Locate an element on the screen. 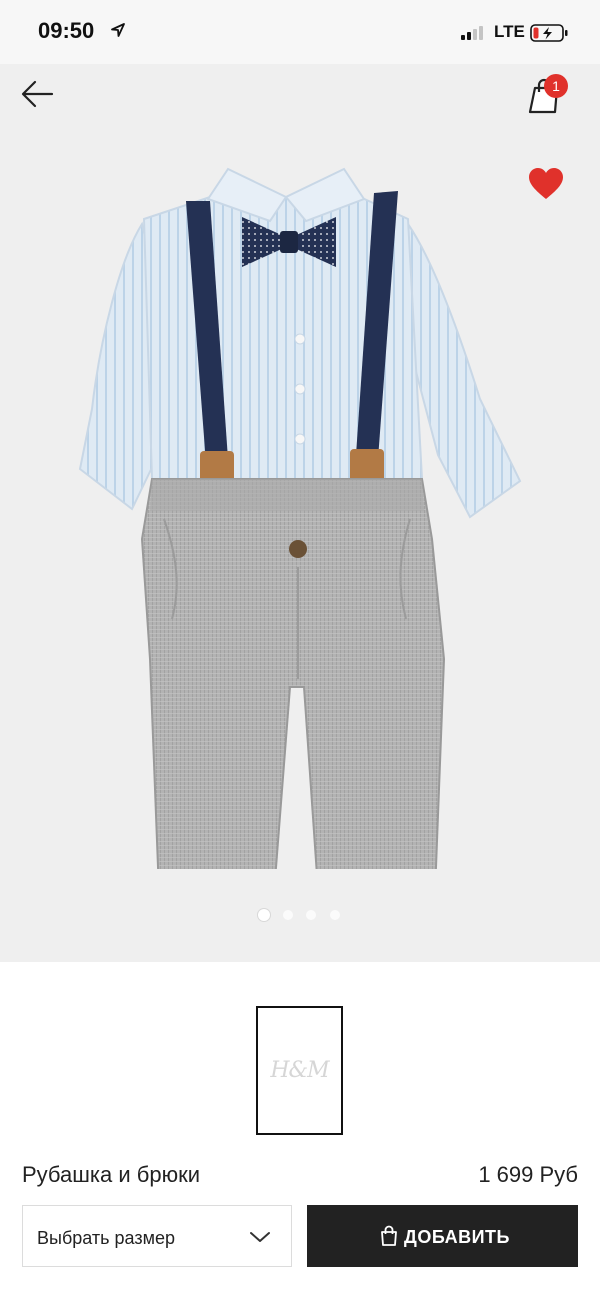 This screenshot has width=600, height=1298. product-thumbnail: H&M is located at coordinates (299, 1070).